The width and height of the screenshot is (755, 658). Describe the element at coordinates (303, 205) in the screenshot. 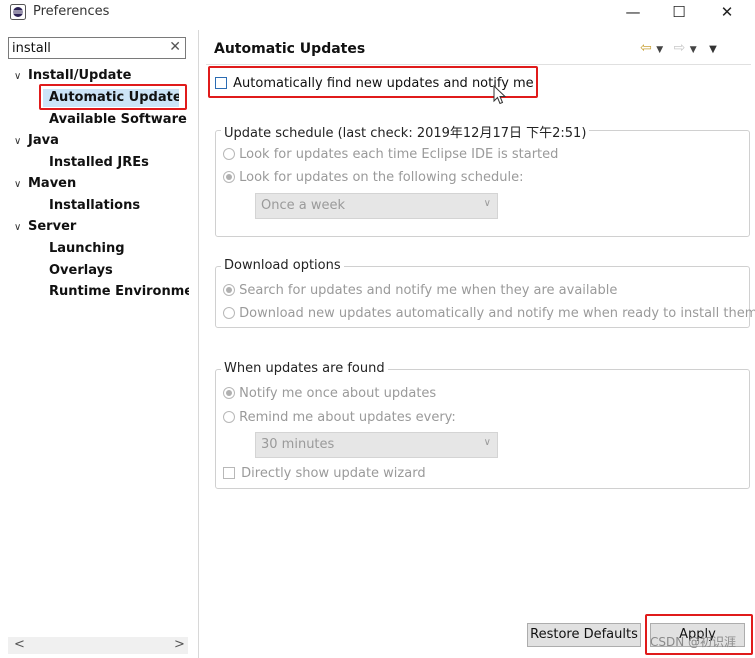

I see `dropdown-value: Once a week` at that location.